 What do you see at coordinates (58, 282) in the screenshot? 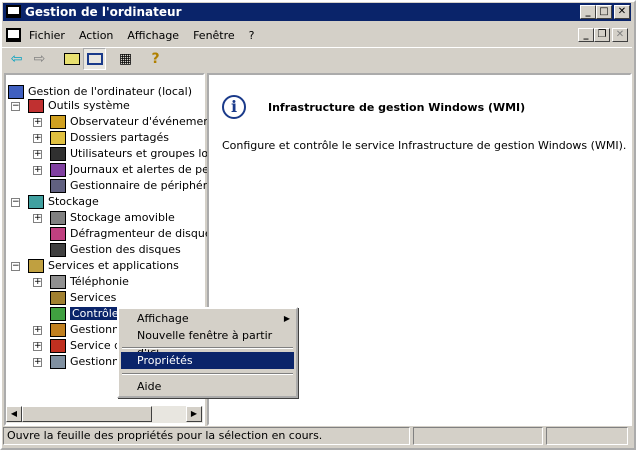
I see `telephony-icon` at bounding box center [58, 282].